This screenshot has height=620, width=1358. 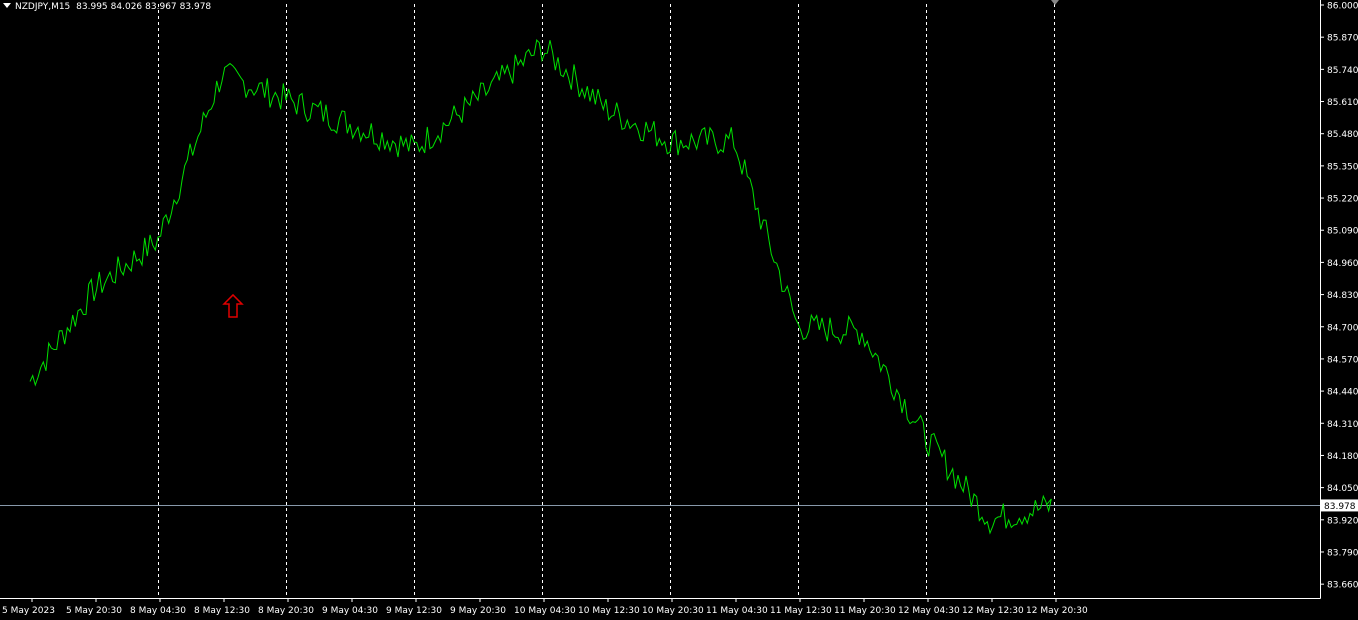 What do you see at coordinates (126, 7) in the screenshot?
I see `high-value: 84.026` at bounding box center [126, 7].